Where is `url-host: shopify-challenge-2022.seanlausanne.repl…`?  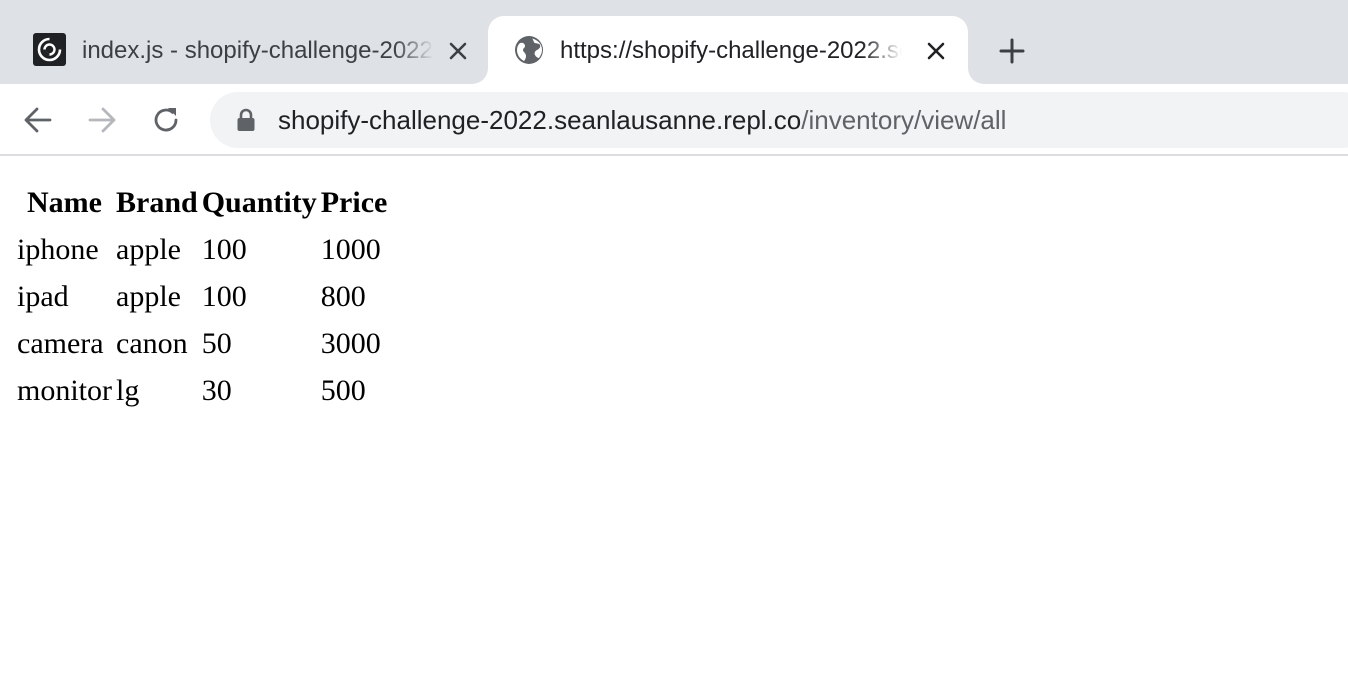 url-host: shopify-challenge-2022.seanlausanne.repl… is located at coordinates (540, 120).